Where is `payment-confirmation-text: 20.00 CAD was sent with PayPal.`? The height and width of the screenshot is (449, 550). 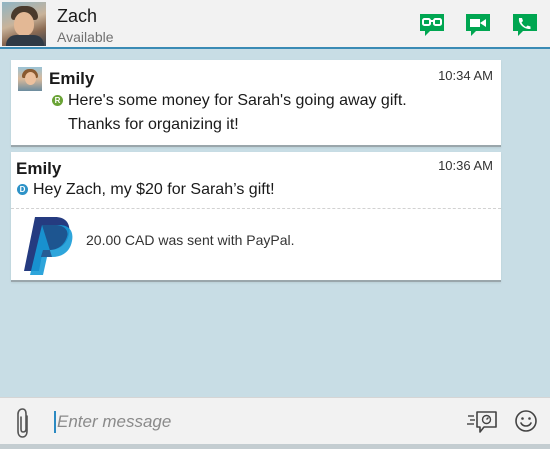 payment-confirmation-text: 20.00 CAD was sent with PayPal. is located at coordinates (190, 240).